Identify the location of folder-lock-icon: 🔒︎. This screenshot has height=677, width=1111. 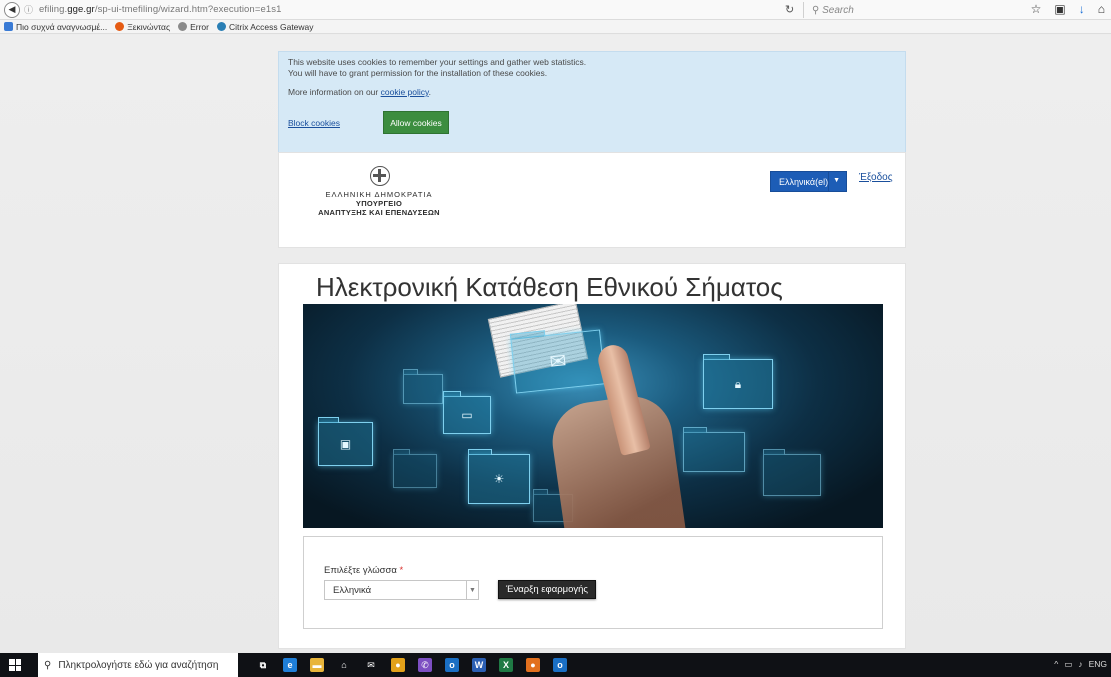
(738, 381).